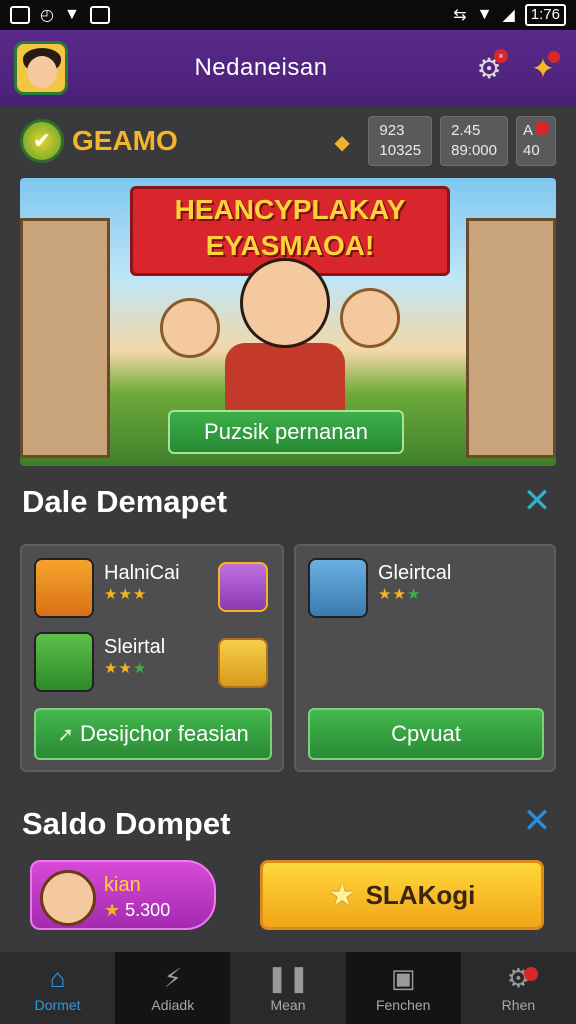  What do you see at coordinates (99, 662) in the screenshot?
I see `list-item: Sleirtal ★★★` at bounding box center [99, 662].